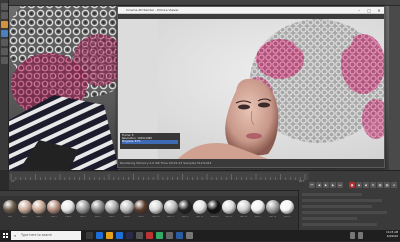  Describe the element at coordinates (326, 185) in the screenshot. I see `play-icon: ▶` at that location.